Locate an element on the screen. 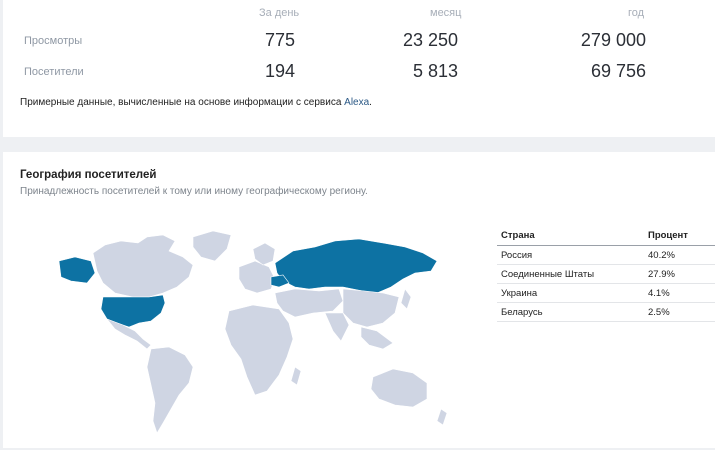 The image size is (715, 450). map-region-southeast-asia is located at coordinates (377, 338).